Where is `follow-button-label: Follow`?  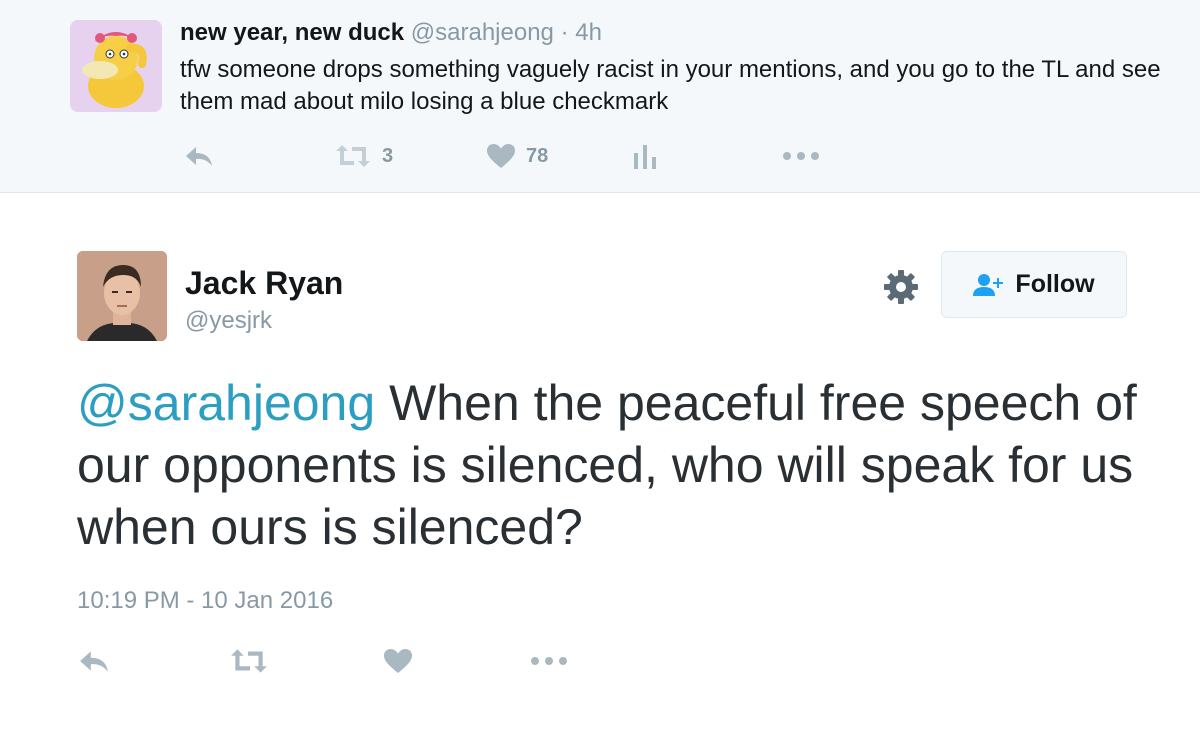 follow-button-label: Follow is located at coordinates (1055, 284).